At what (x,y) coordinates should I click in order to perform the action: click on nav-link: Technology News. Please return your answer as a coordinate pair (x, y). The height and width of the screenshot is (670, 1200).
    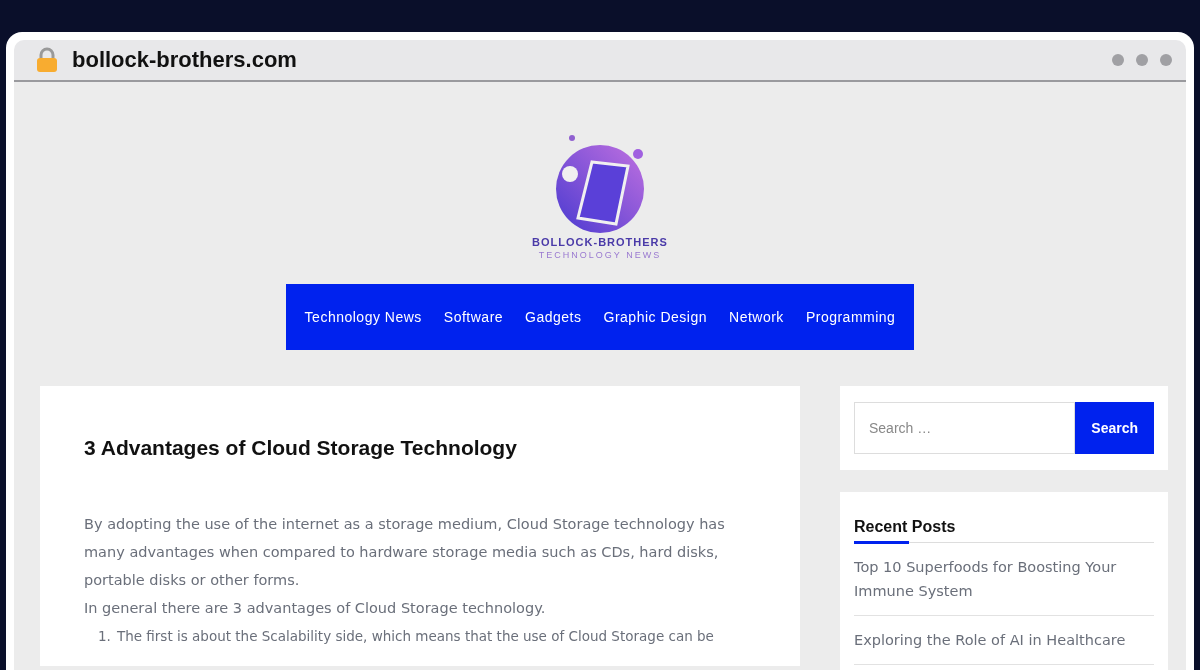
    Looking at the image, I should click on (363, 317).